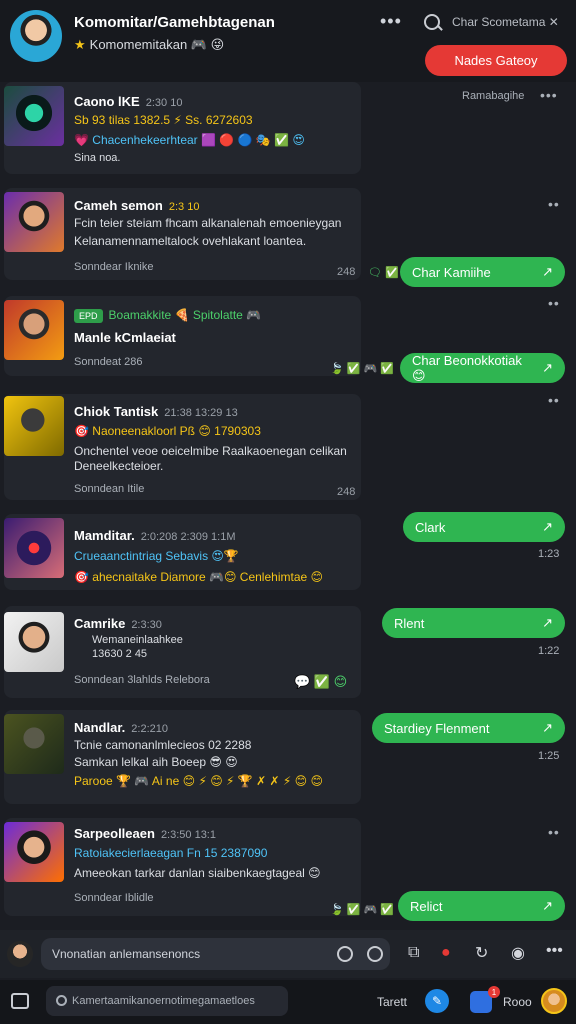  I want to click on reply-button: Char Kamiihe ↗, so click(482, 272).